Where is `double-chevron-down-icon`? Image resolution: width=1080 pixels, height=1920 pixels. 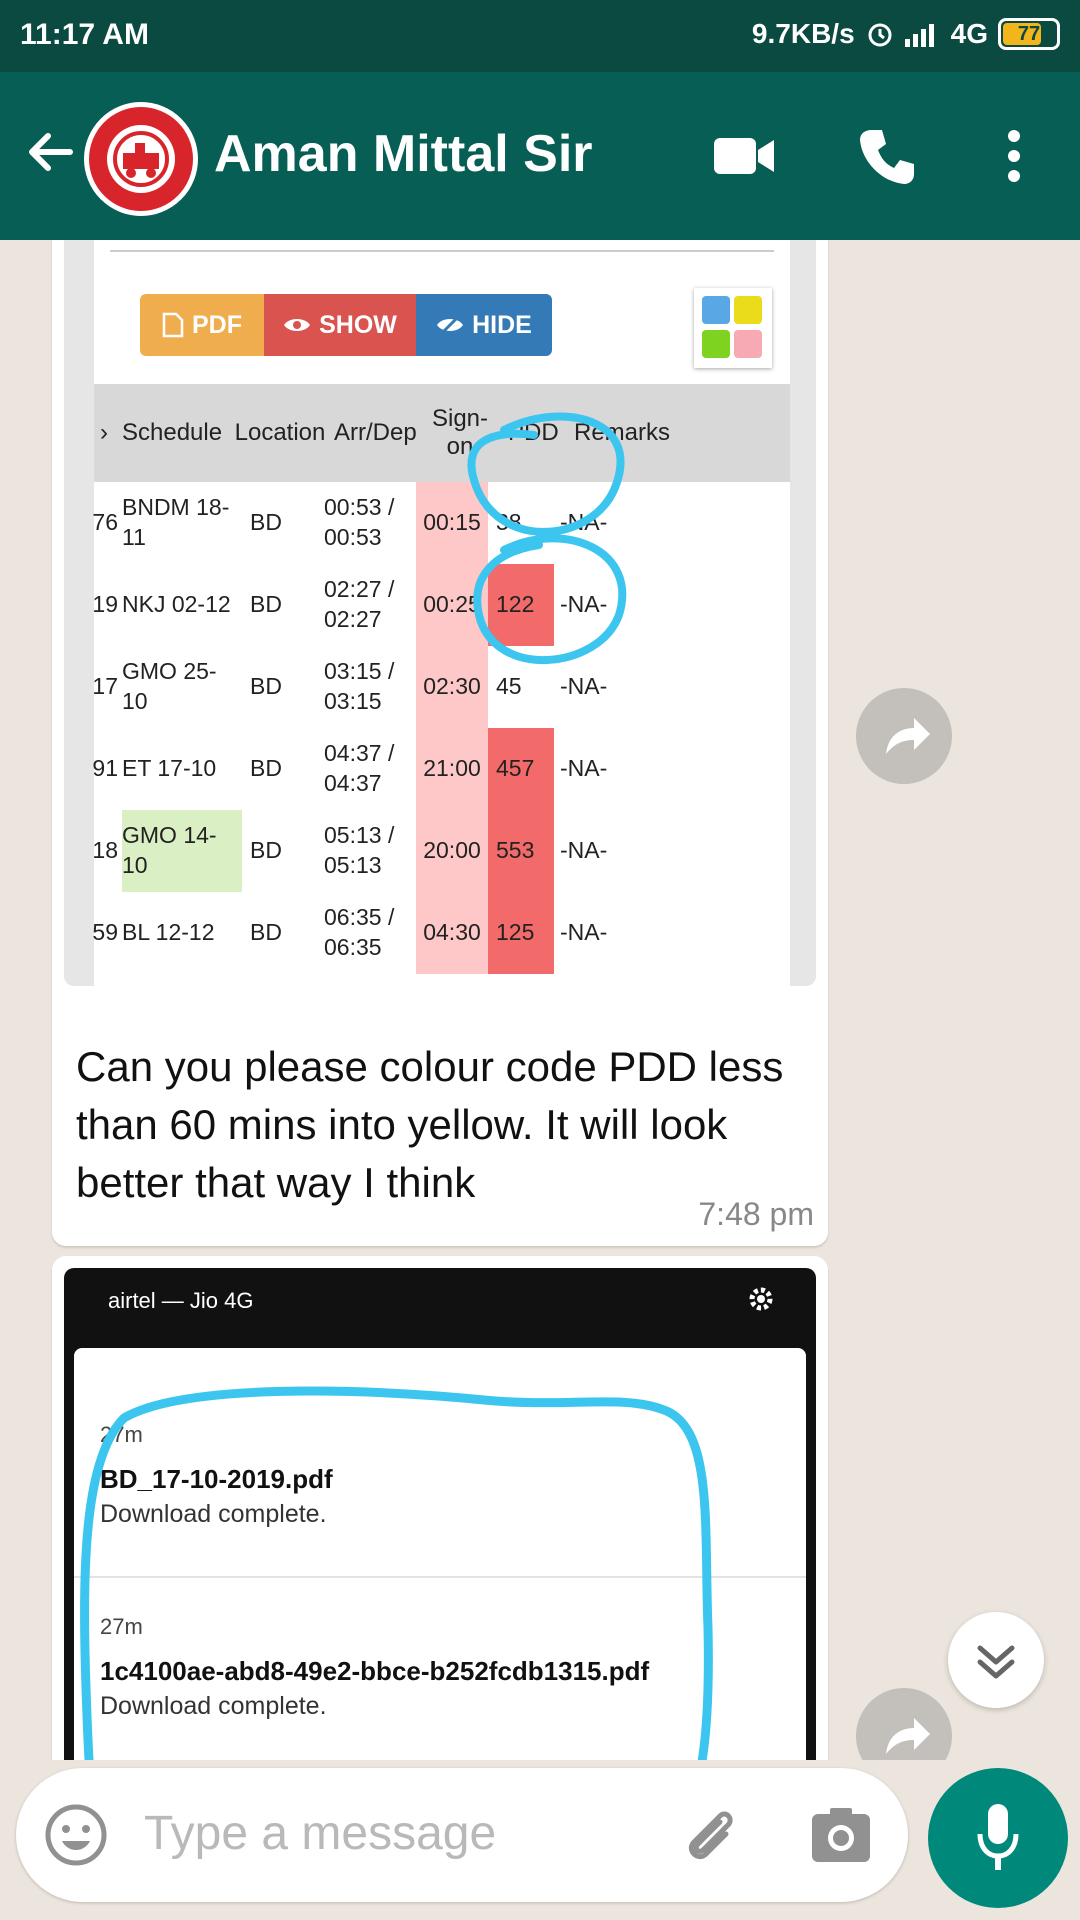
double-chevron-down-icon is located at coordinates (996, 1662).